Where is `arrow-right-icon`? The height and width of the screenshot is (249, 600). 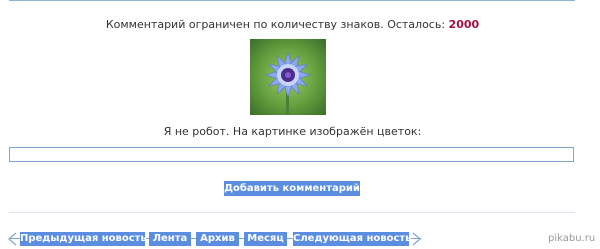
arrow-right-icon is located at coordinates (416, 239).